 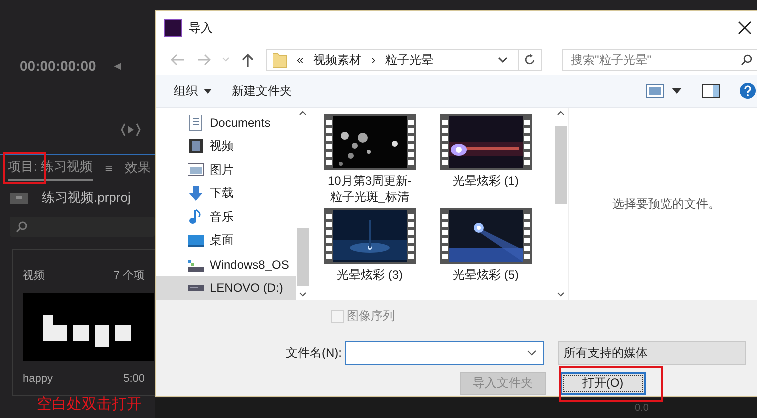 What do you see at coordinates (371, 316) in the screenshot?
I see `checkbox-label: 图像序列` at bounding box center [371, 316].